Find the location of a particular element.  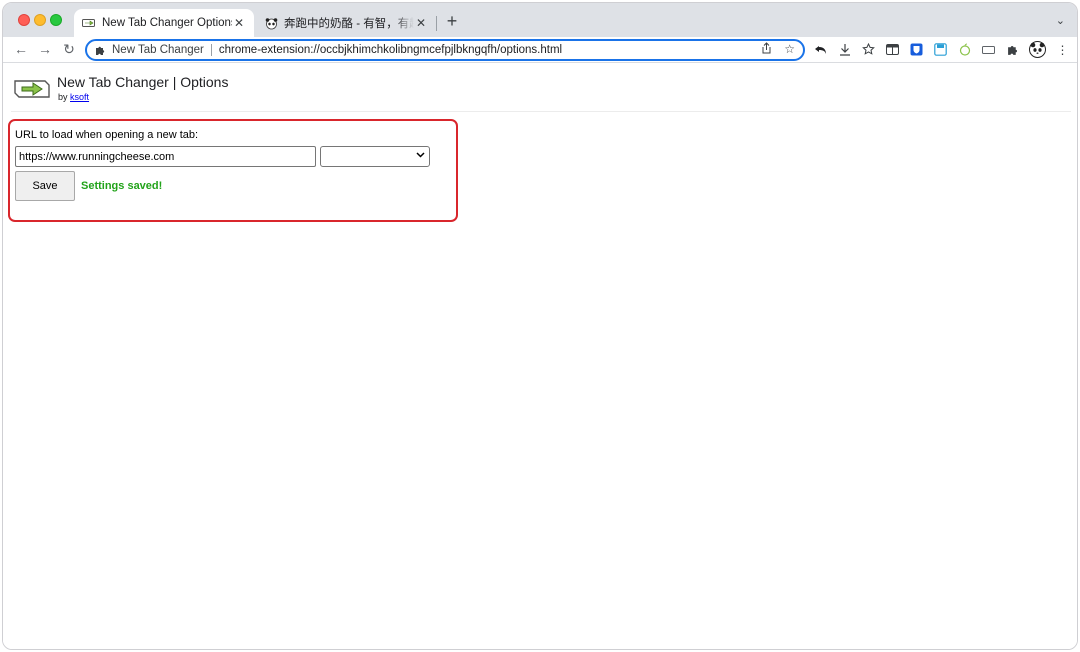

bookmark-star-icon: ☆ is located at coordinates (789, 49).